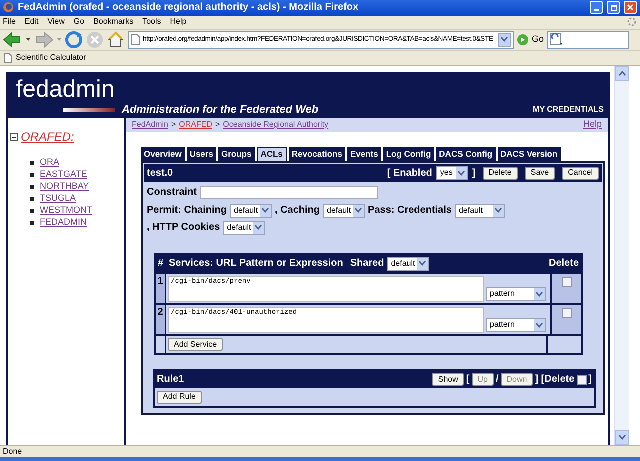  I want to click on breadcrumb-link: ORAFED, so click(195, 125).